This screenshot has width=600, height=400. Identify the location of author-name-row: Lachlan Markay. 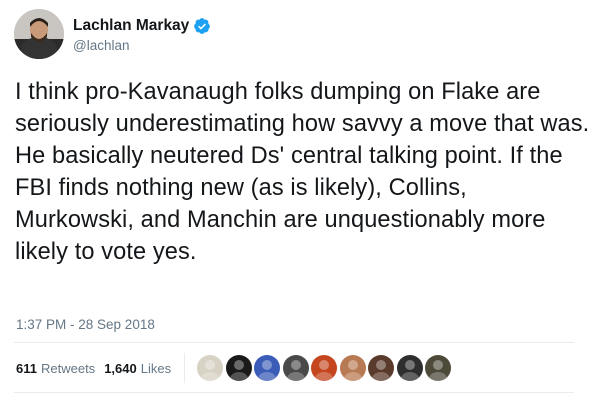
(142, 26).